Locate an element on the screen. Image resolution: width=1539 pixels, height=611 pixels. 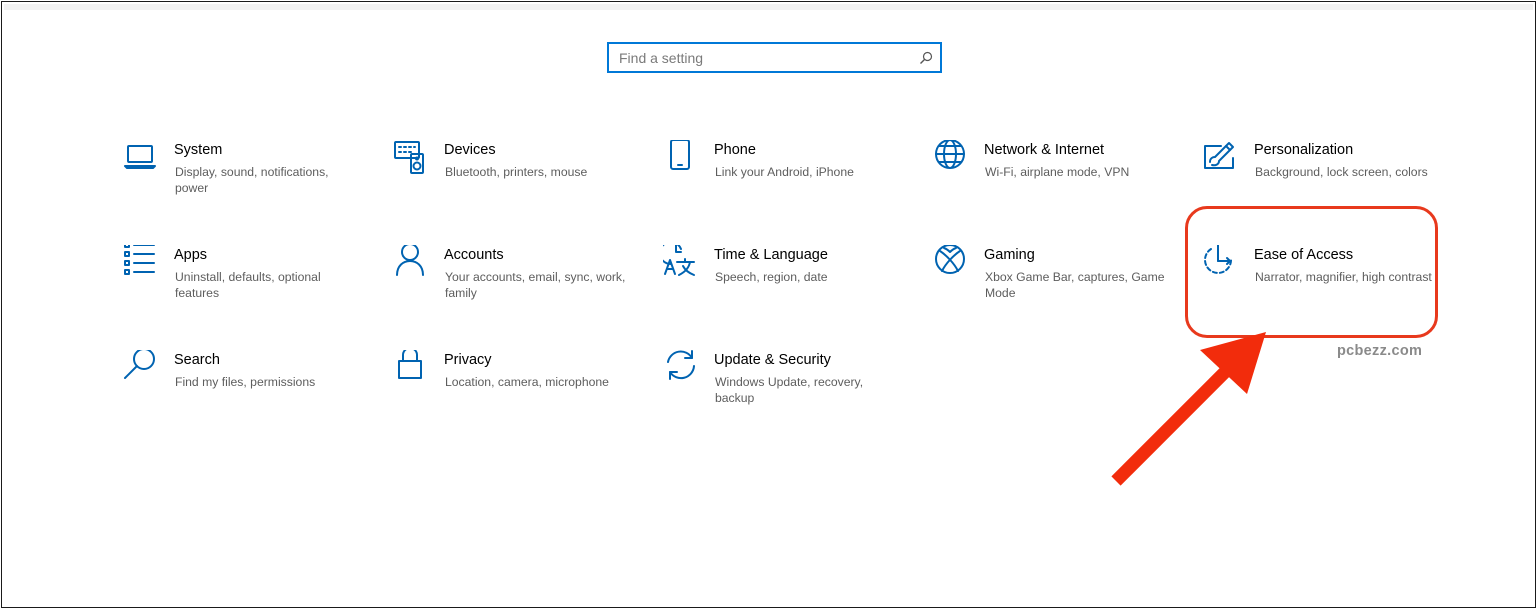
tile-phone: Phone Link your Android, iPhone is located at coordinates (783, 185).